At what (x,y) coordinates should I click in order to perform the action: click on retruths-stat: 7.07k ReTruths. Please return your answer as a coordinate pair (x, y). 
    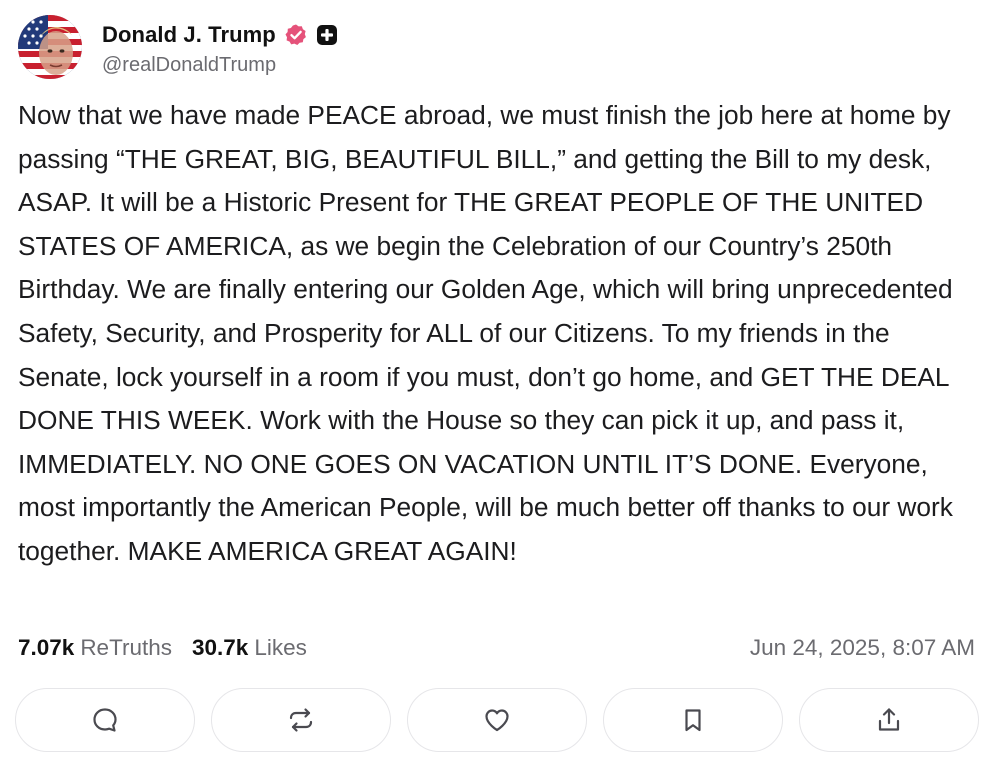
    Looking at the image, I should click on (95, 648).